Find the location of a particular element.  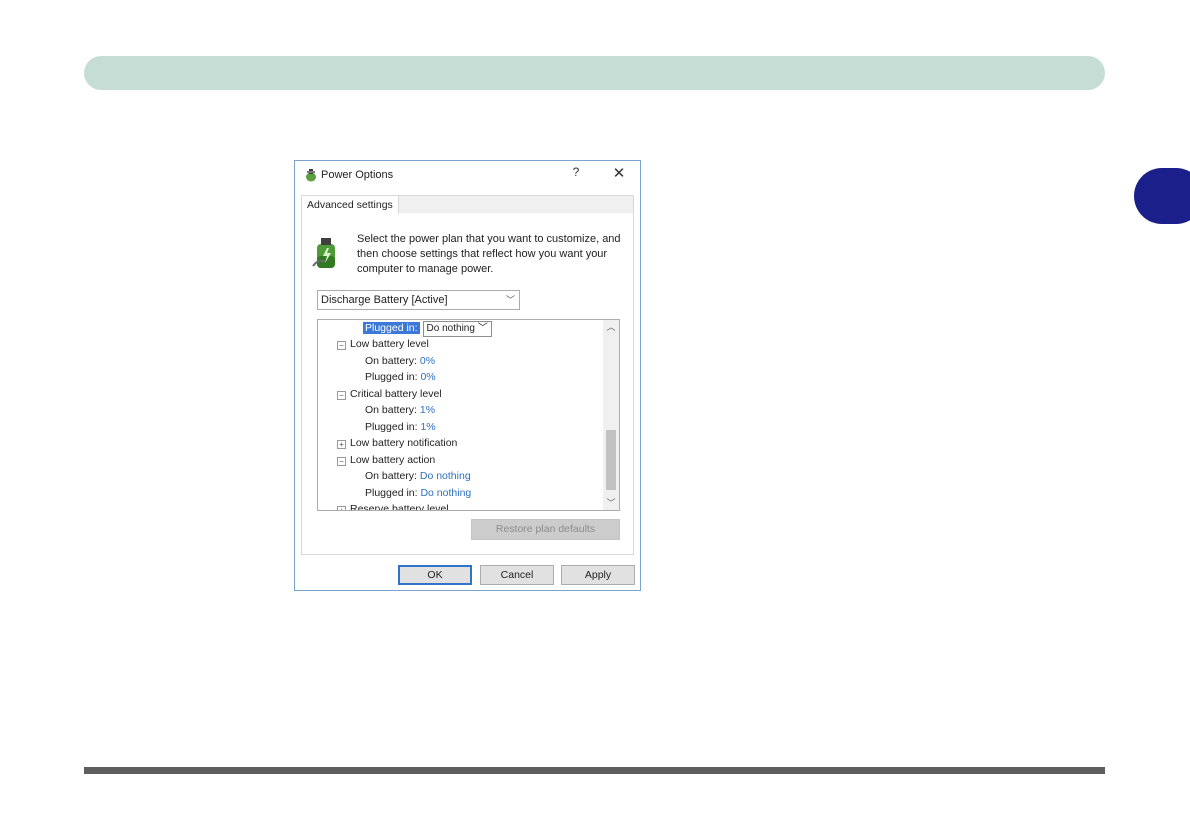

help-button: ? is located at coordinates (576, 174).